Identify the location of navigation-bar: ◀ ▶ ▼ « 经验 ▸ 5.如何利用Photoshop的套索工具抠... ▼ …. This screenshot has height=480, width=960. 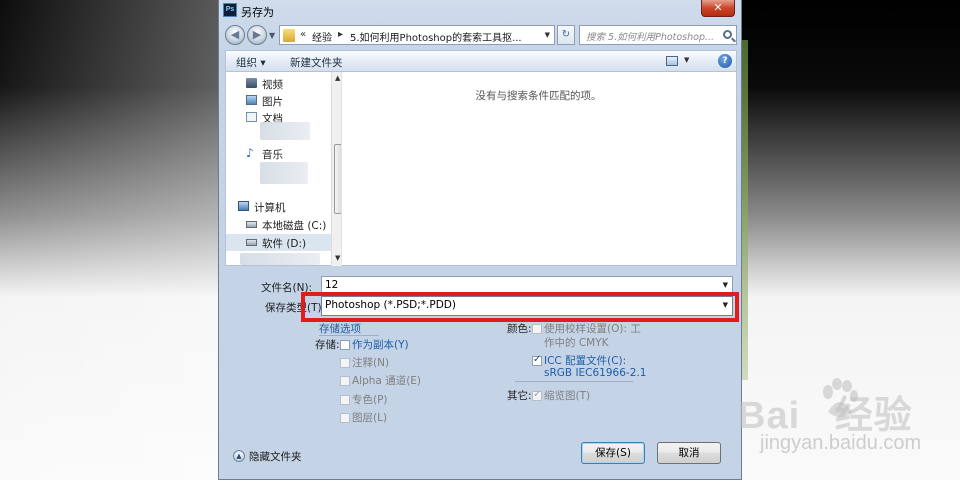
(481, 35).